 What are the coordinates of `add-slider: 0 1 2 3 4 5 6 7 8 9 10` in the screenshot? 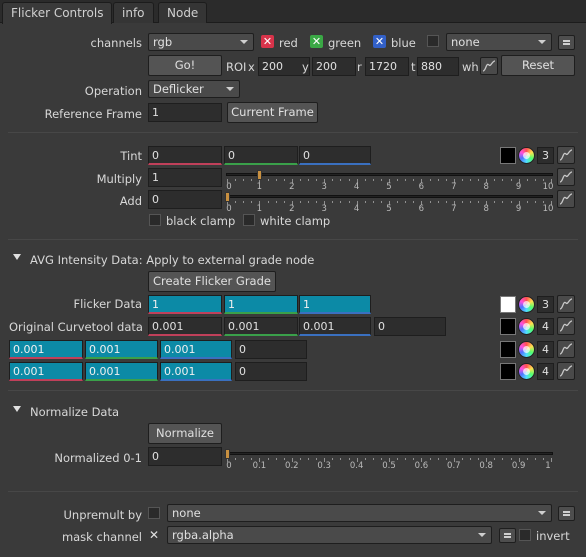 It's located at (389, 203).